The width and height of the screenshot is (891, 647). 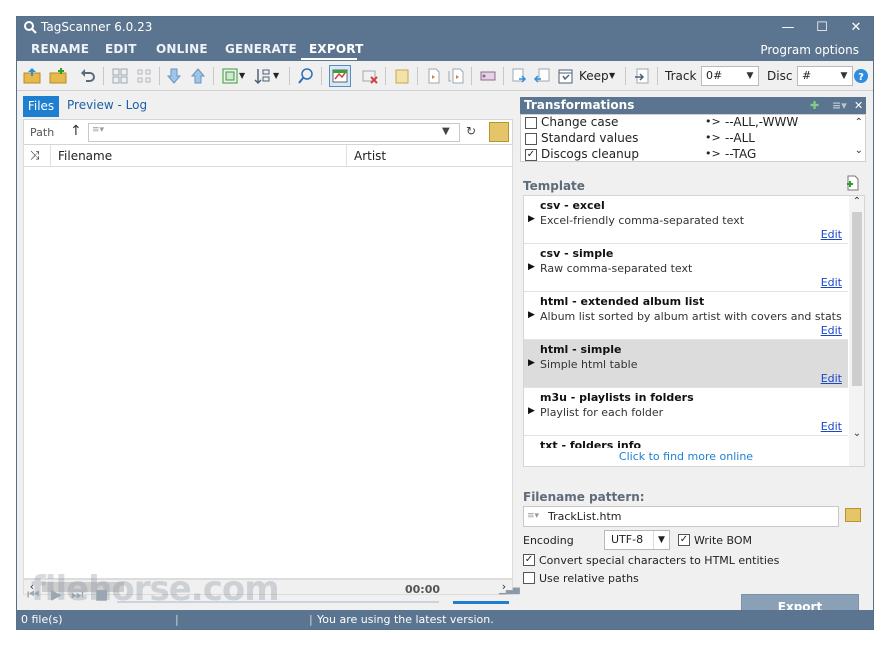 I want to click on transformation-row: Change case •> --ALL,-WWW, so click(x=686, y=123).